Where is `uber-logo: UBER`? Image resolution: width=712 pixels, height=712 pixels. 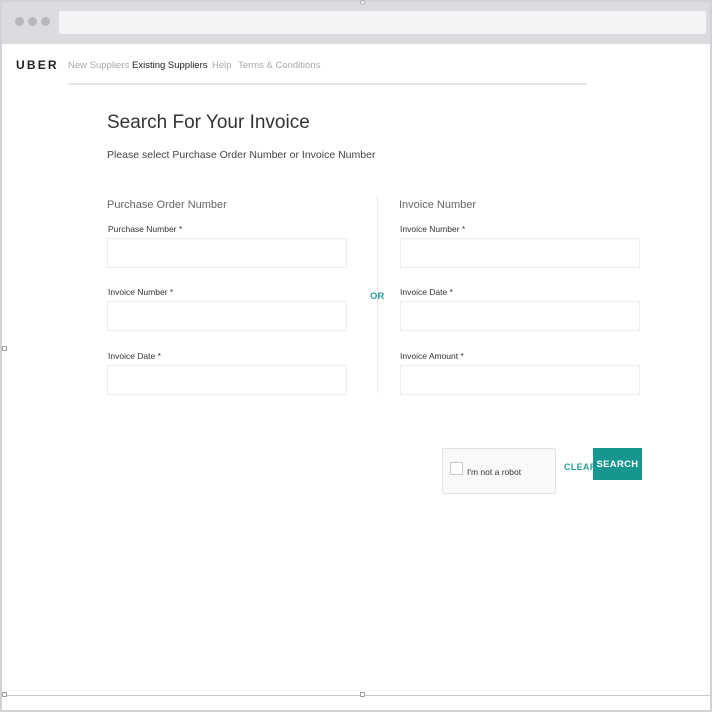
uber-logo: UBER is located at coordinates (37, 65).